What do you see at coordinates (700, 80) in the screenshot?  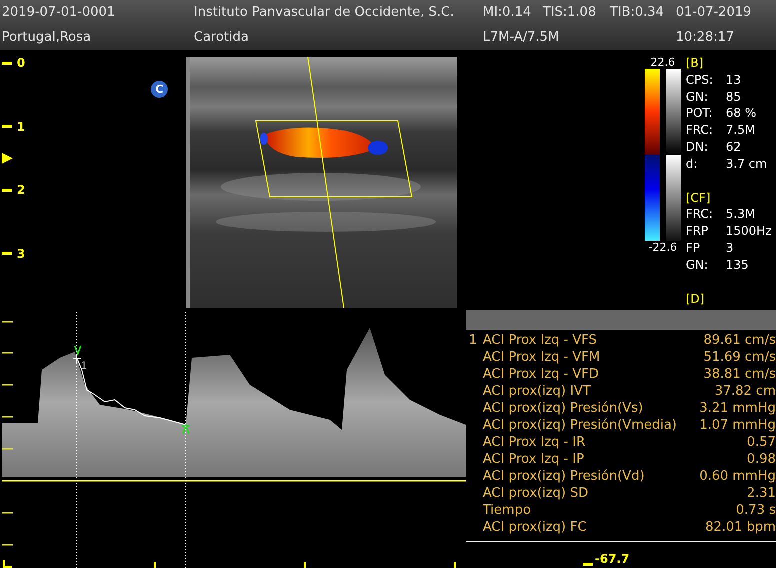 I see `parameter-label: CPS:` at bounding box center [700, 80].